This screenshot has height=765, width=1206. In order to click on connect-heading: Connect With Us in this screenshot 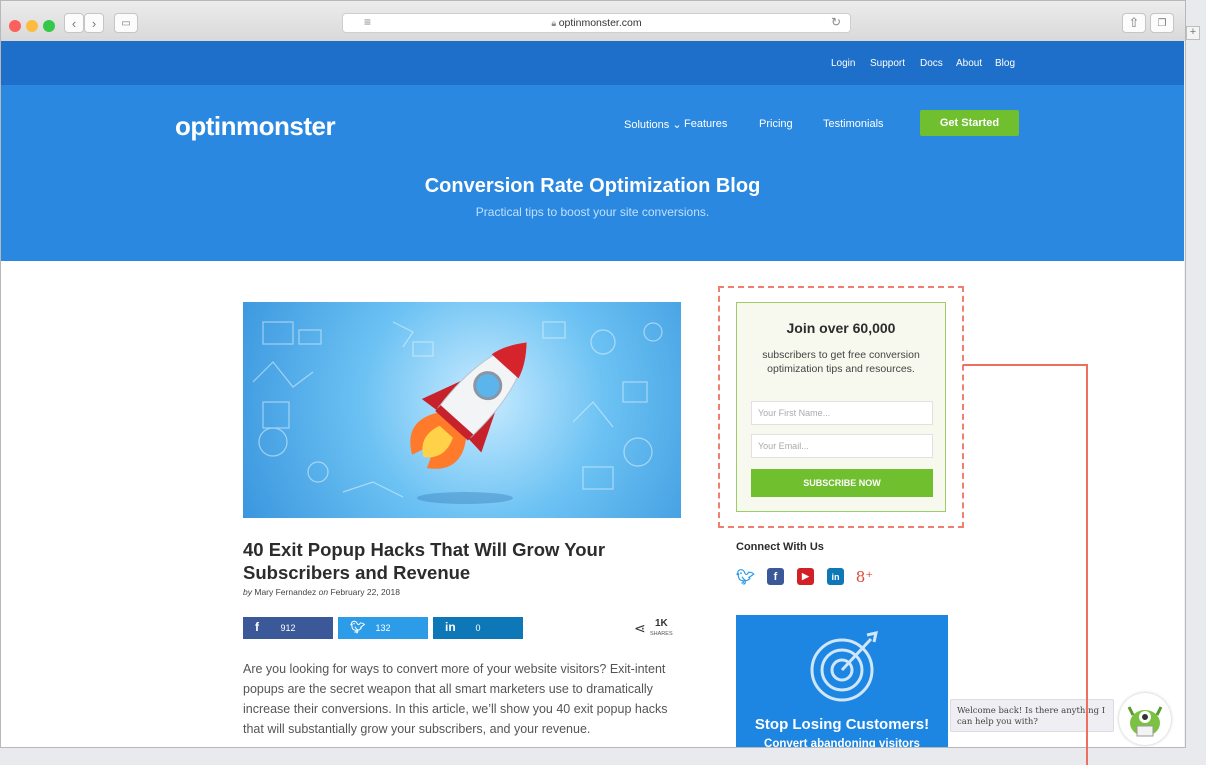, I will do `click(780, 547)`.